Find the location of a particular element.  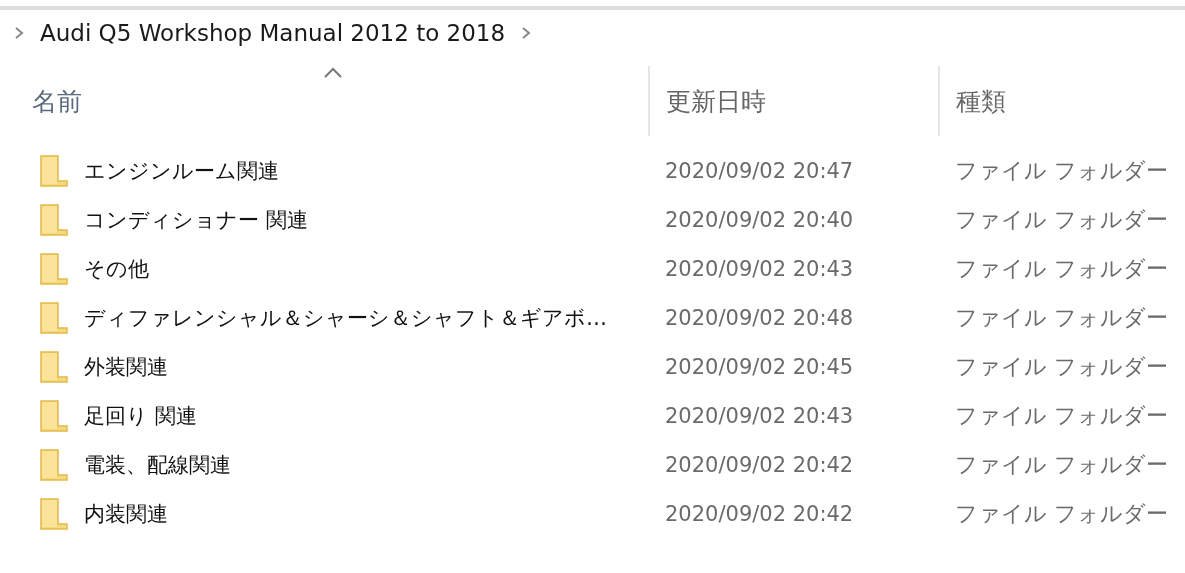

file-name: 内装関連 is located at coordinates (126, 513).